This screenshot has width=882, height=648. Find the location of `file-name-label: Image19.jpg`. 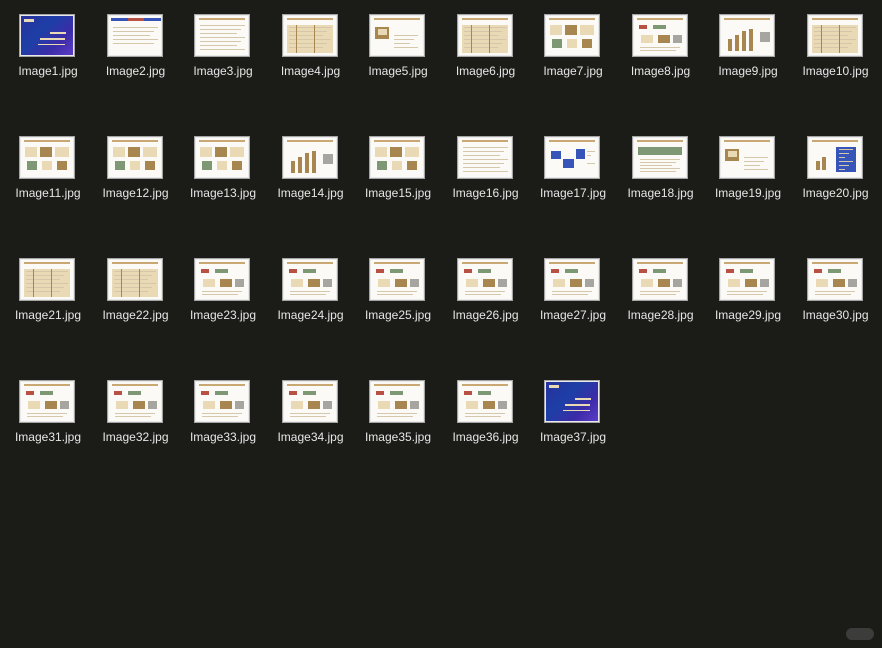

file-name-label: Image19.jpg is located at coordinates (748, 193).